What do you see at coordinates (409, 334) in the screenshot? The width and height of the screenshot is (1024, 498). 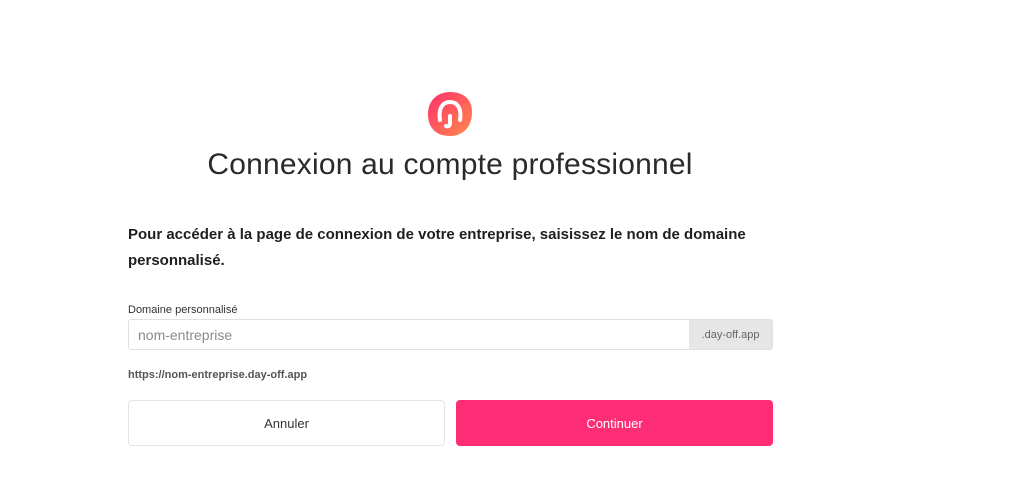 I see `domain-input` at bounding box center [409, 334].